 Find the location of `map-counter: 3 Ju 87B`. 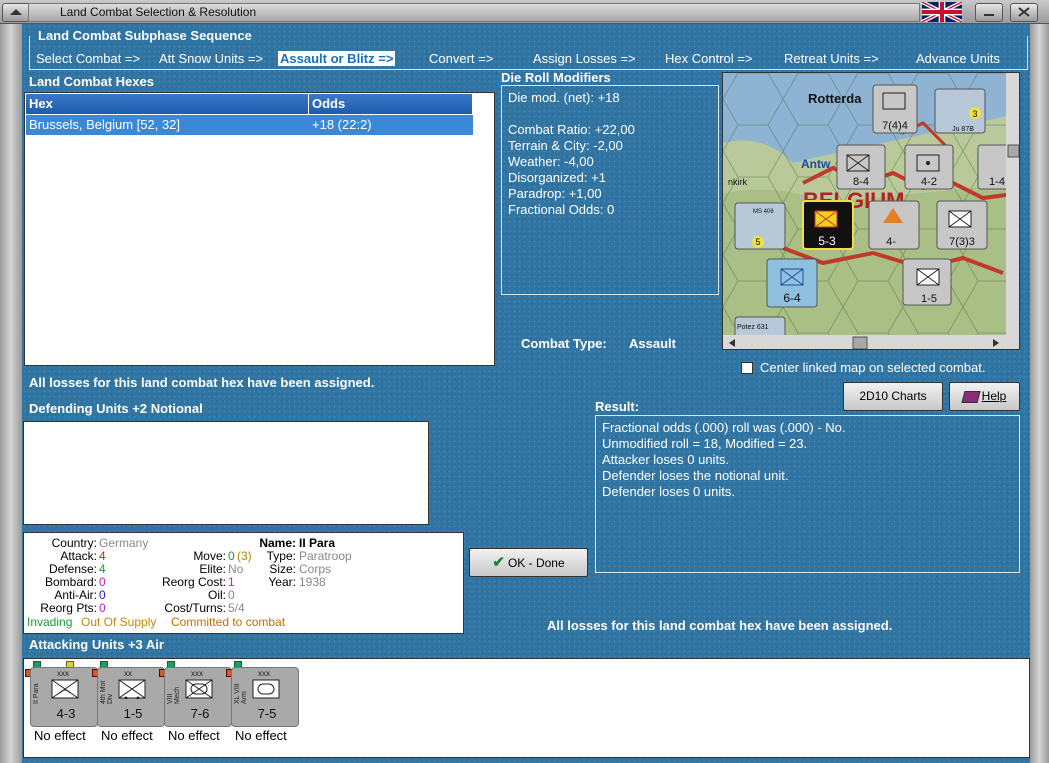

map-counter: 3 Ju 87B is located at coordinates (960, 111).